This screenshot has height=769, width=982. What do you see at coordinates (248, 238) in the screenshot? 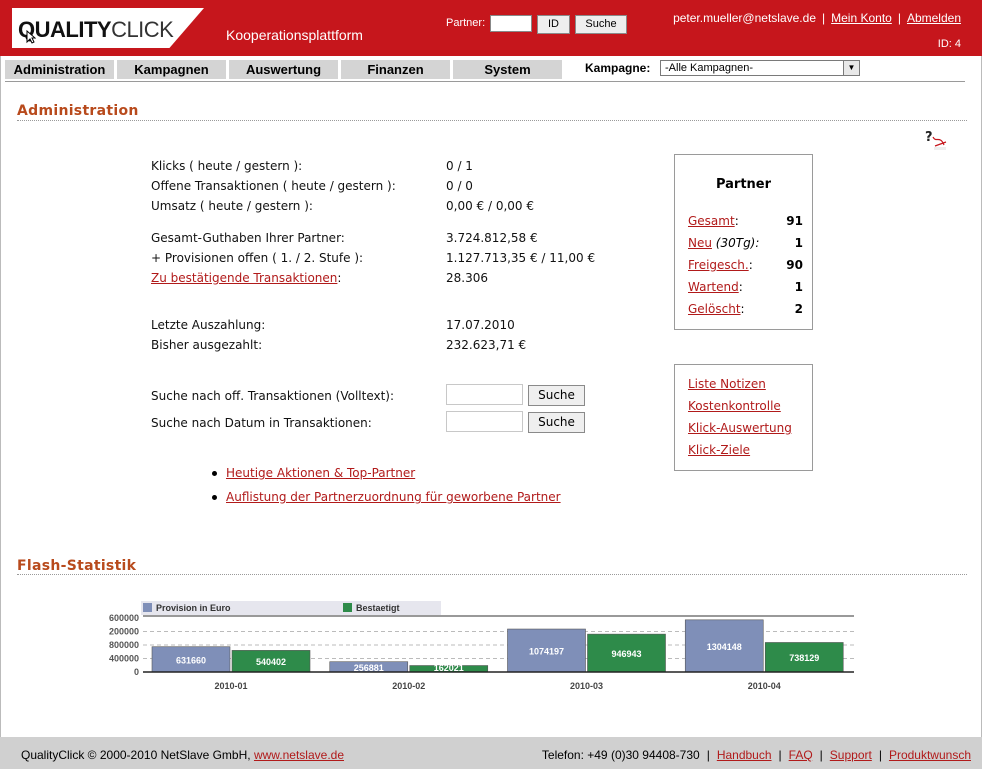
I see `stat-label-total-credit: Gesamt-Guthaben Ihrer Partner:` at bounding box center [248, 238].